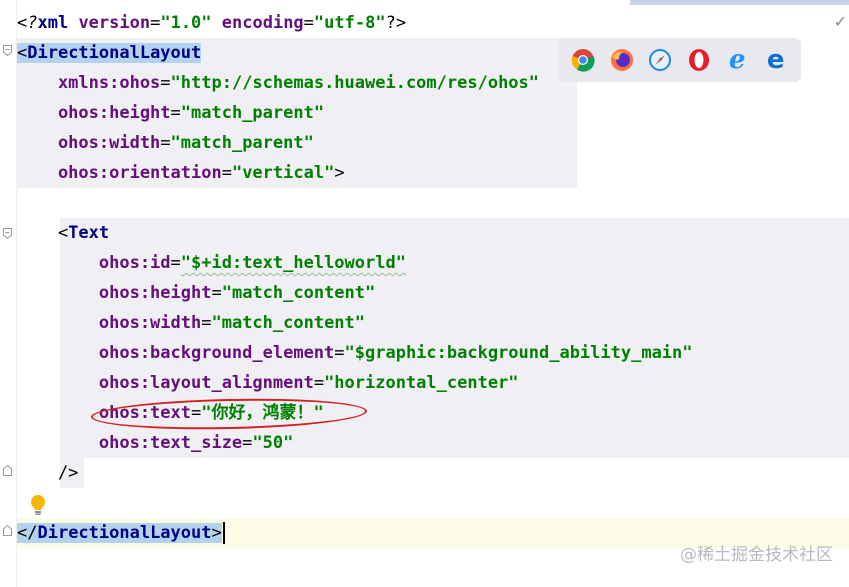 The image size is (849, 587). What do you see at coordinates (283, 173) in the screenshot?
I see `code-token: "vertical"` at bounding box center [283, 173].